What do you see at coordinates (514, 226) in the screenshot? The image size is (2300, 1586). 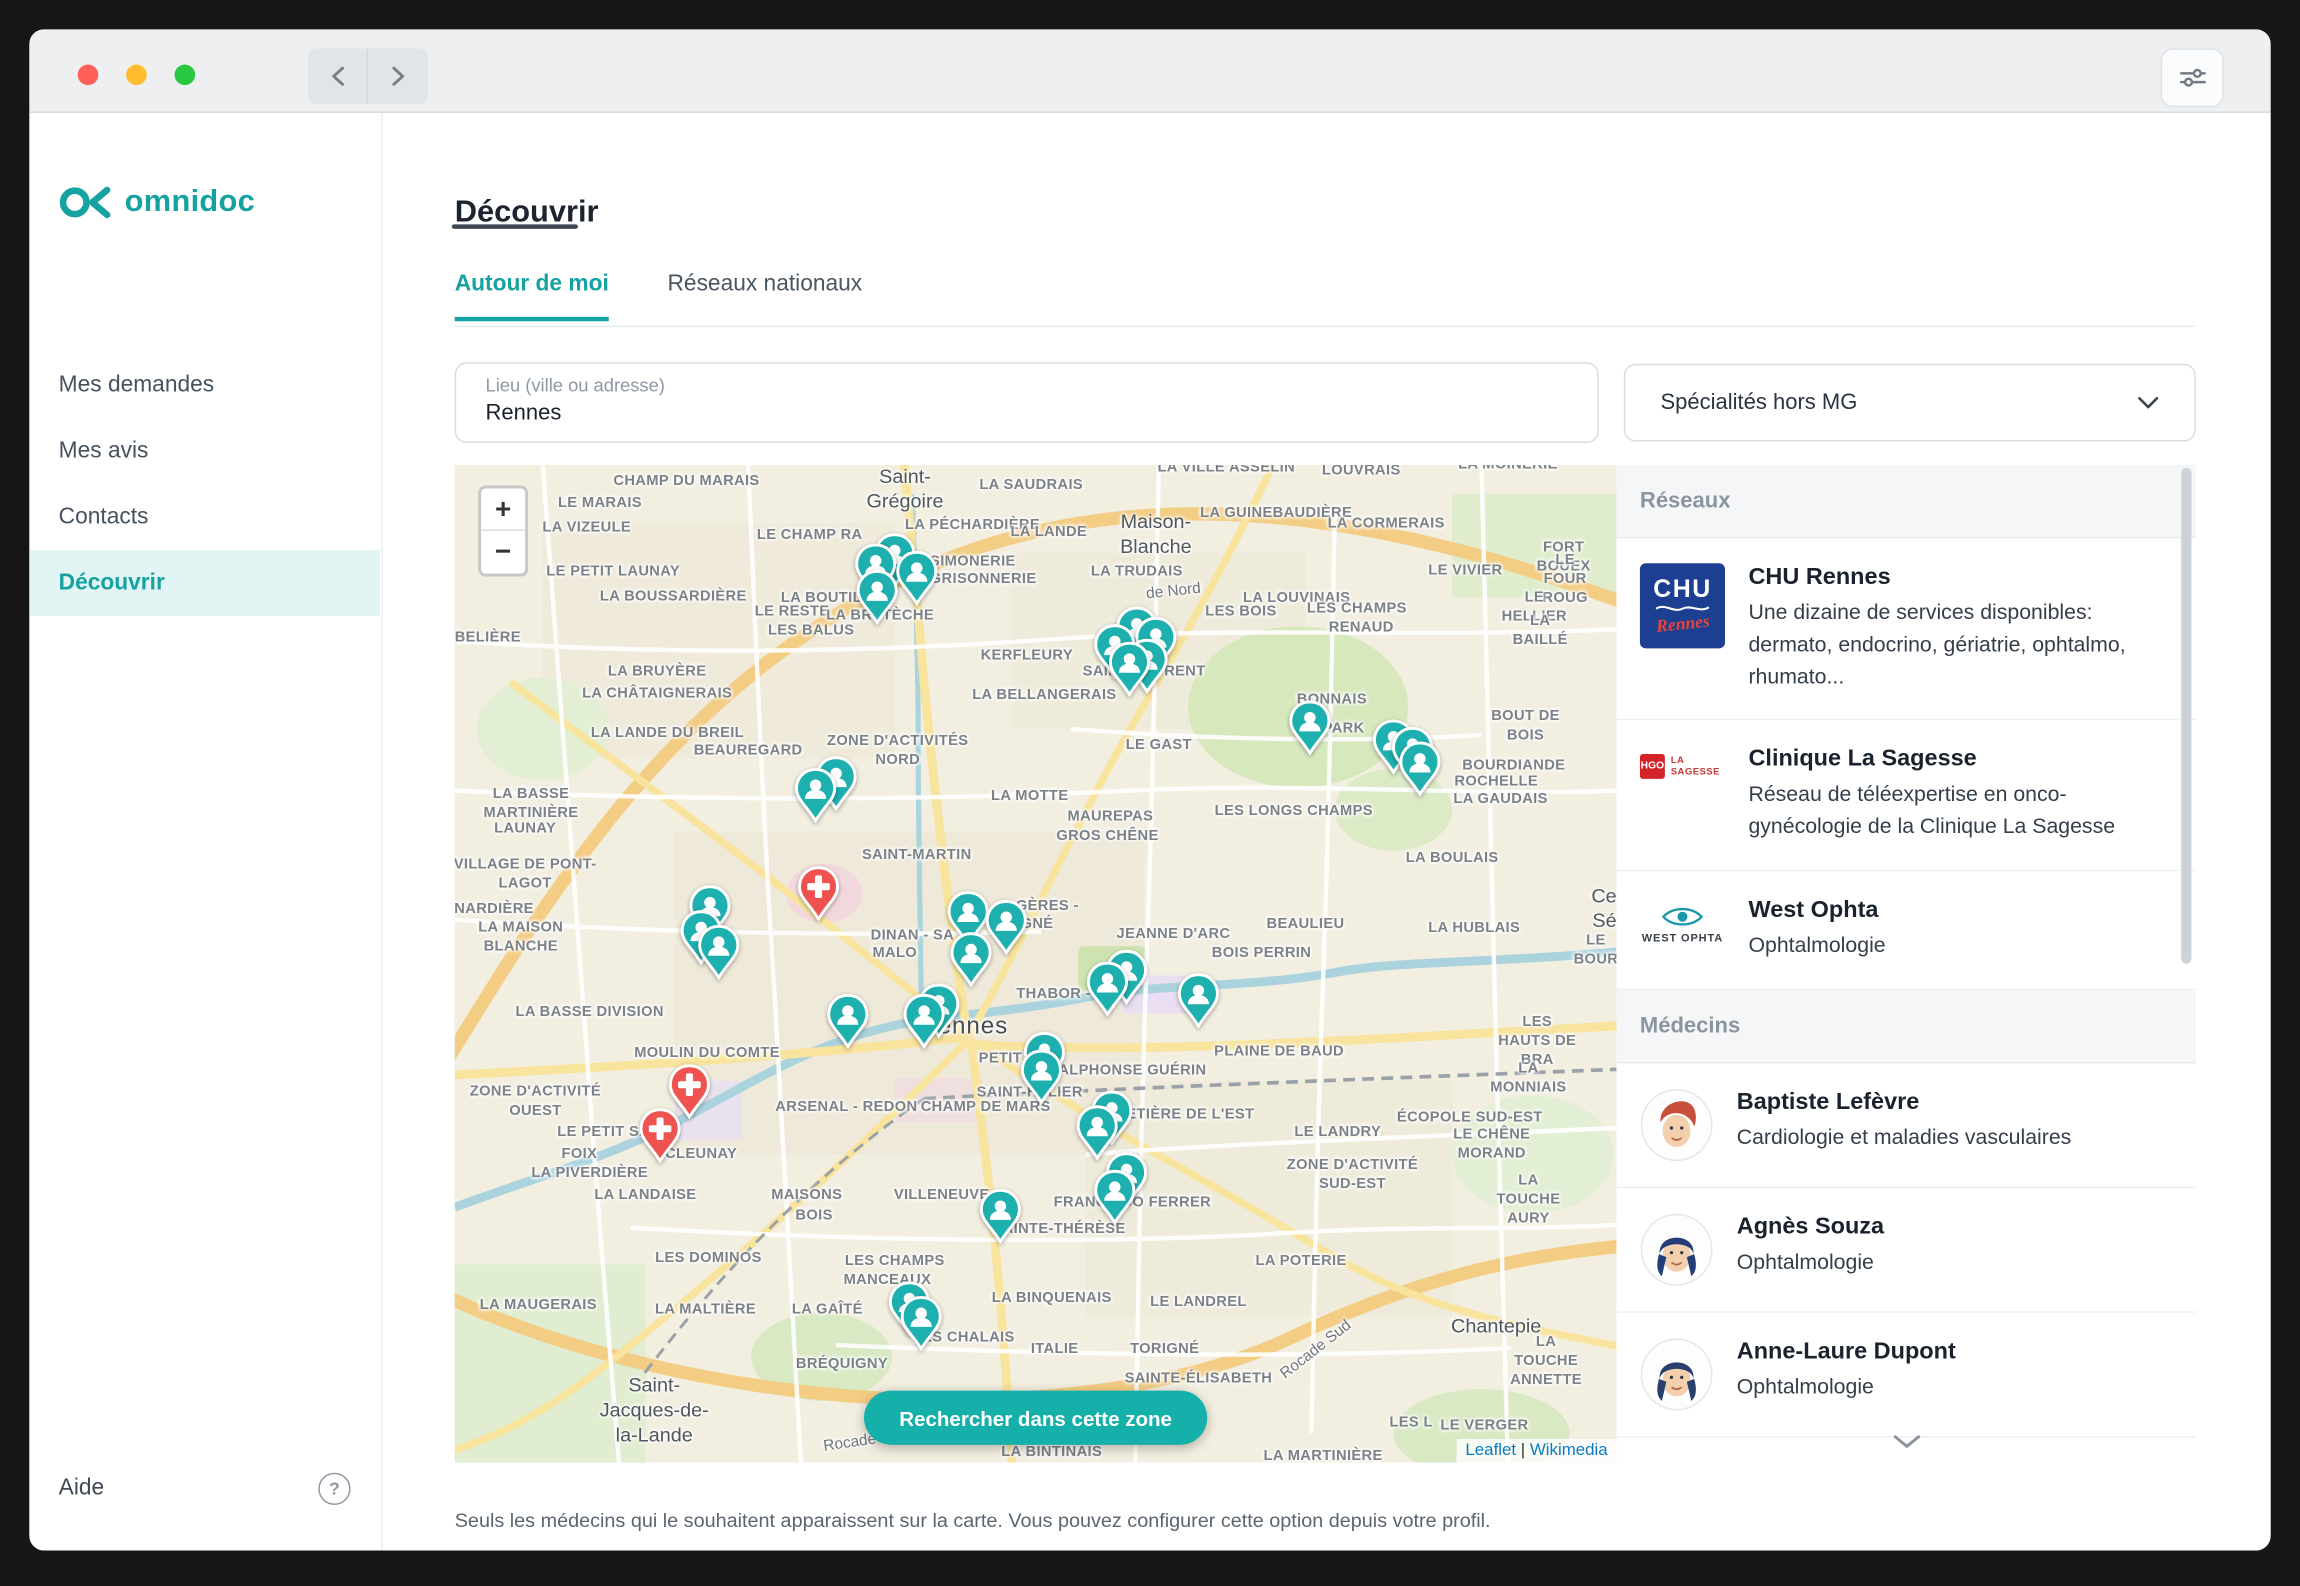 I see `page-title-underline` at bounding box center [514, 226].